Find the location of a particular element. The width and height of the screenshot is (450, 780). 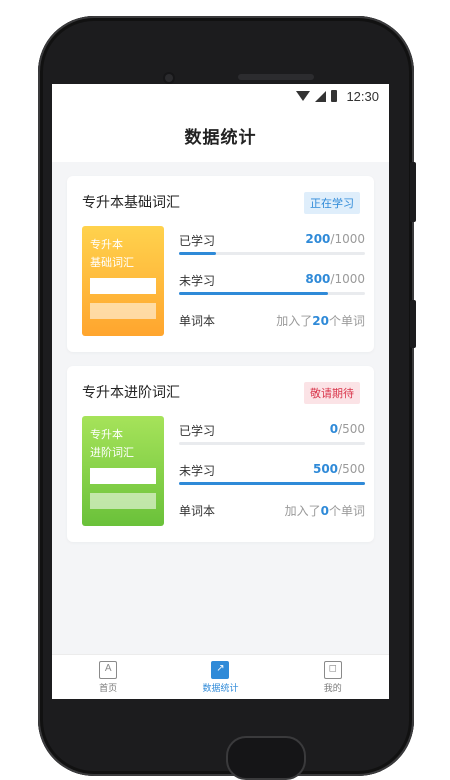

book-label-line2: 进阶词汇 is located at coordinates (112, 452).